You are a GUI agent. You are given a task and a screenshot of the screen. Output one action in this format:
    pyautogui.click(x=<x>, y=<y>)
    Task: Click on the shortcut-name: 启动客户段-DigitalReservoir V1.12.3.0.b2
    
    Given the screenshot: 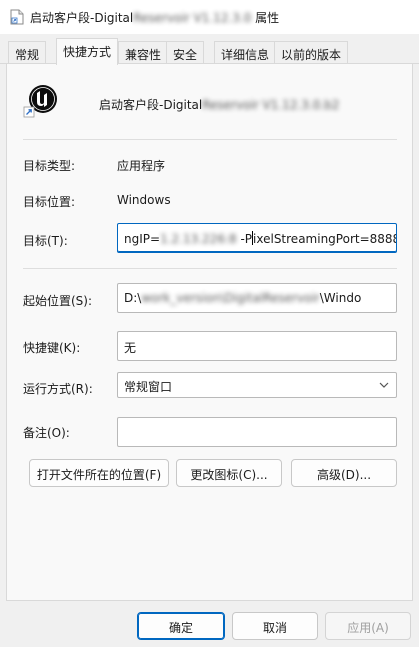 What is the action you would take?
    pyautogui.click(x=219, y=104)
    